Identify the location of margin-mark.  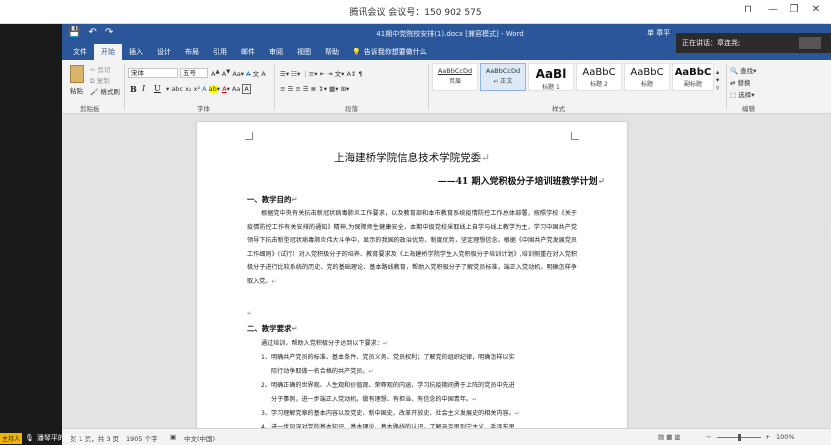
(249, 136).